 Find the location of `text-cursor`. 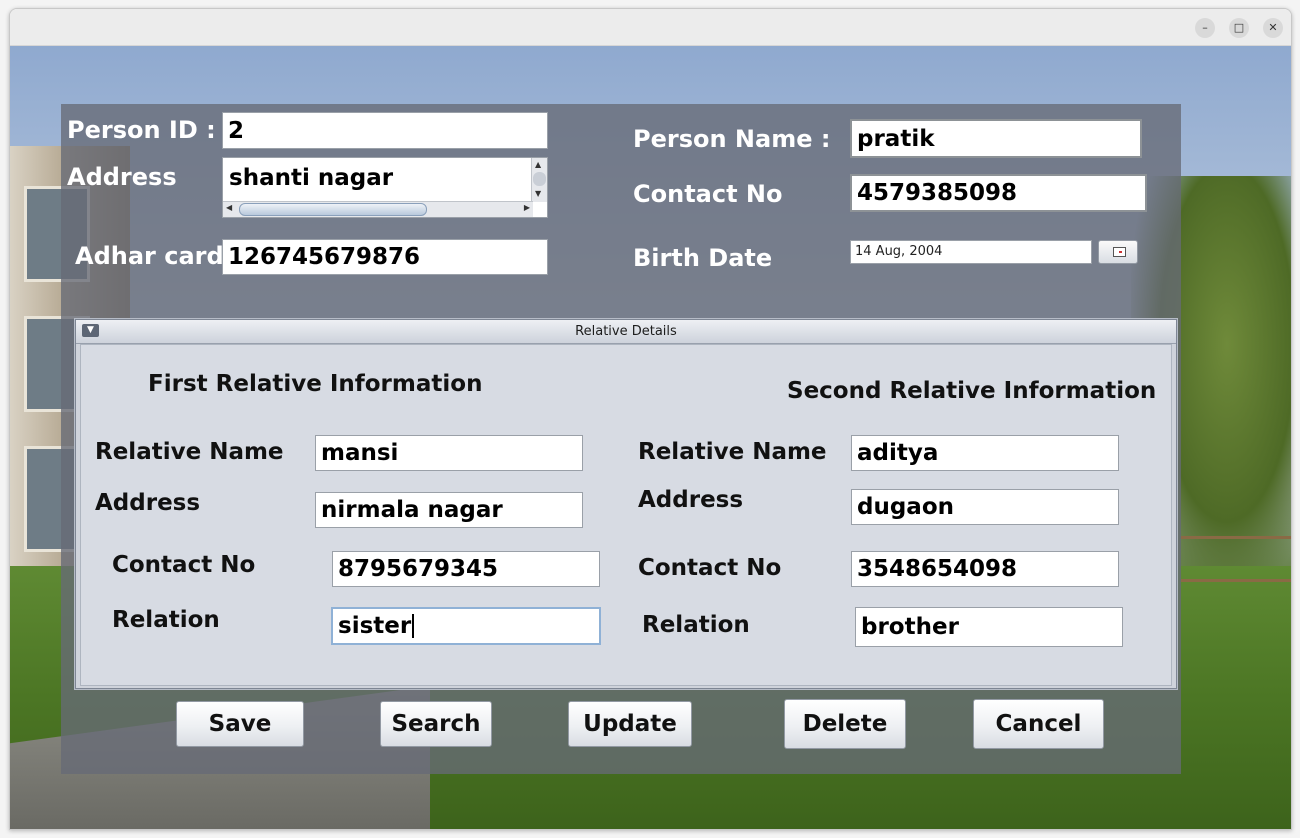

text-cursor is located at coordinates (413, 626).